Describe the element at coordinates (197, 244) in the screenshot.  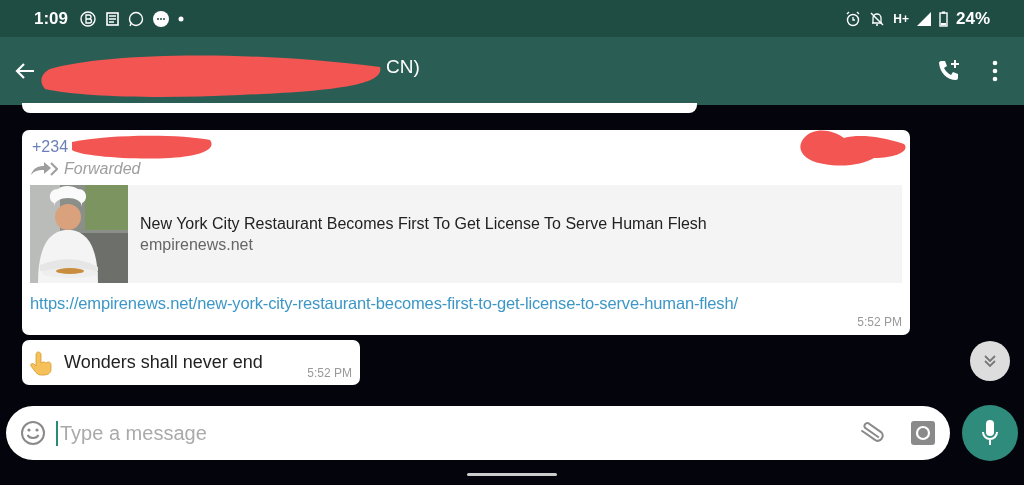
I see `preview-domain: empirenews.net` at that location.